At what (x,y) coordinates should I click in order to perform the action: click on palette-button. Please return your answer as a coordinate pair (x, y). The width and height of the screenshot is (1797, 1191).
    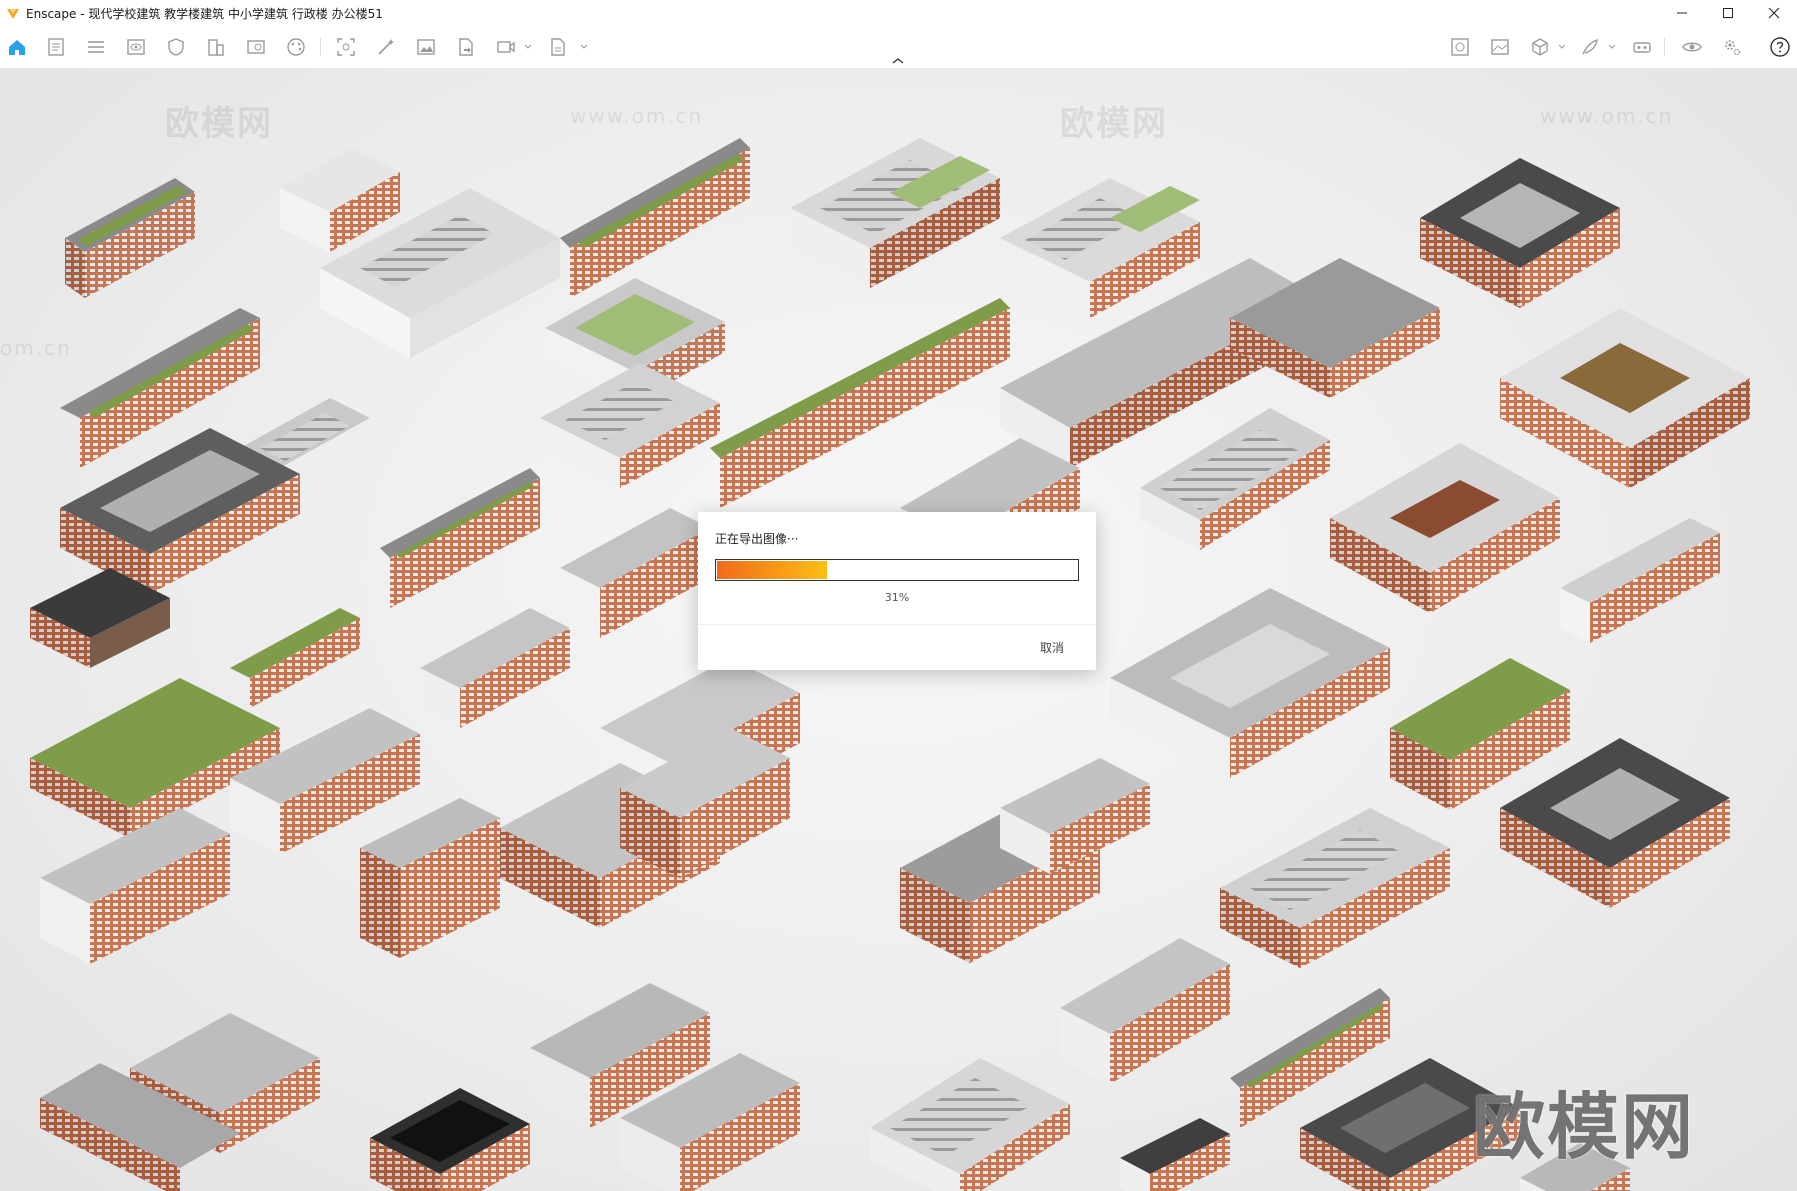
    Looking at the image, I should click on (296, 47).